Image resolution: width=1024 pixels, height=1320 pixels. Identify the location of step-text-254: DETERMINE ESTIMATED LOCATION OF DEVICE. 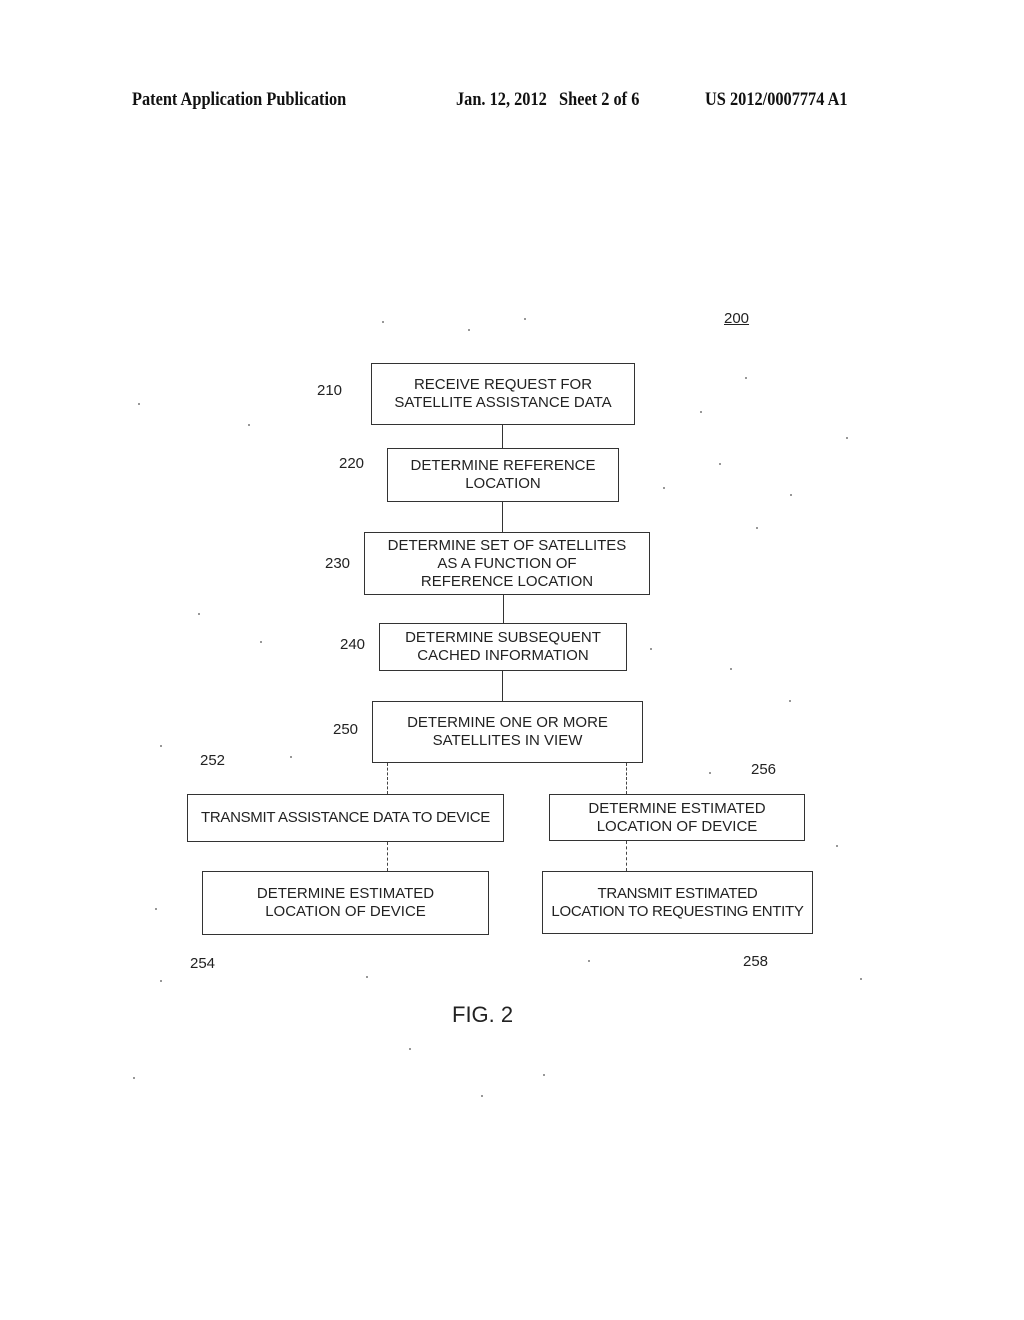
(345, 902).